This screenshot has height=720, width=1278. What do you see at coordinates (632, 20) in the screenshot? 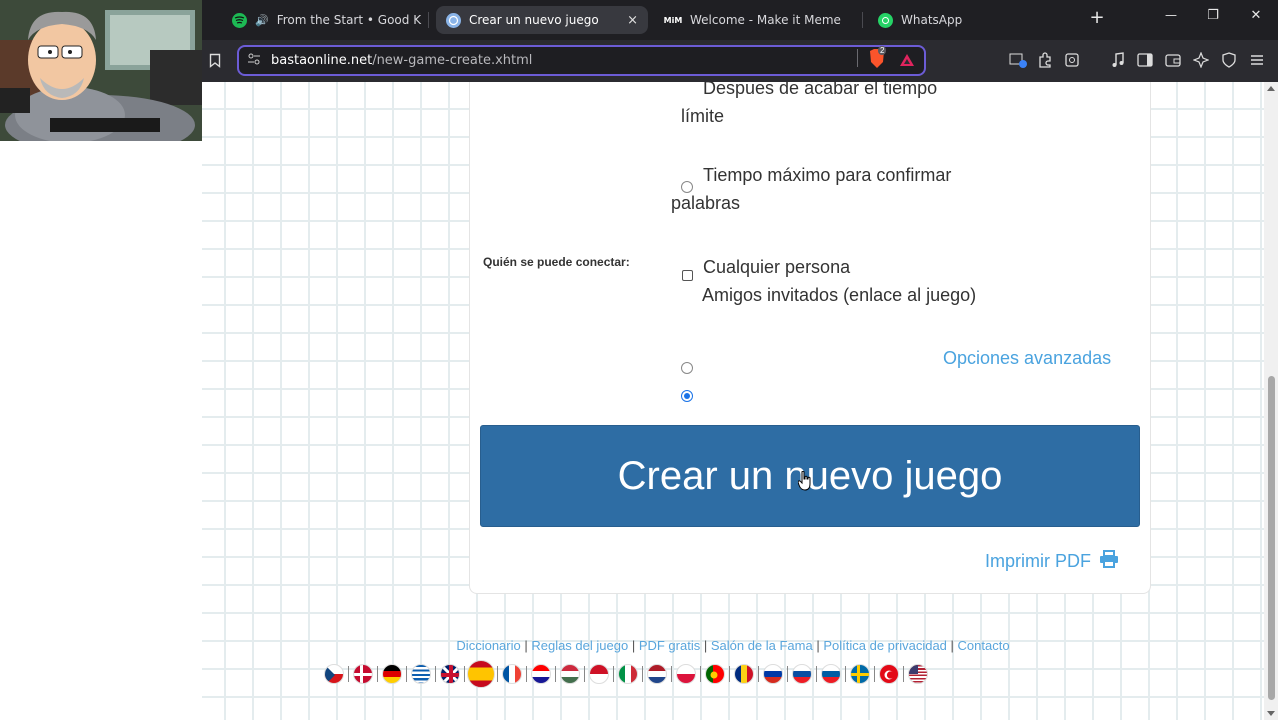
I see `close-icon: ×` at bounding box center [632, 20].